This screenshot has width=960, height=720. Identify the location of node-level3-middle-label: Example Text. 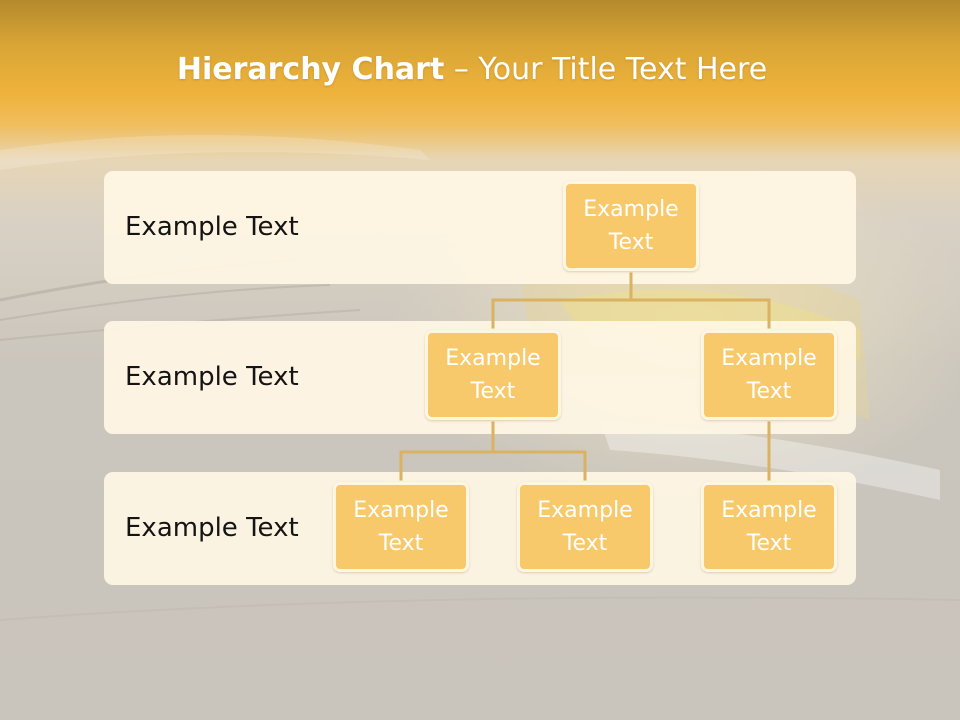
(585, 527).